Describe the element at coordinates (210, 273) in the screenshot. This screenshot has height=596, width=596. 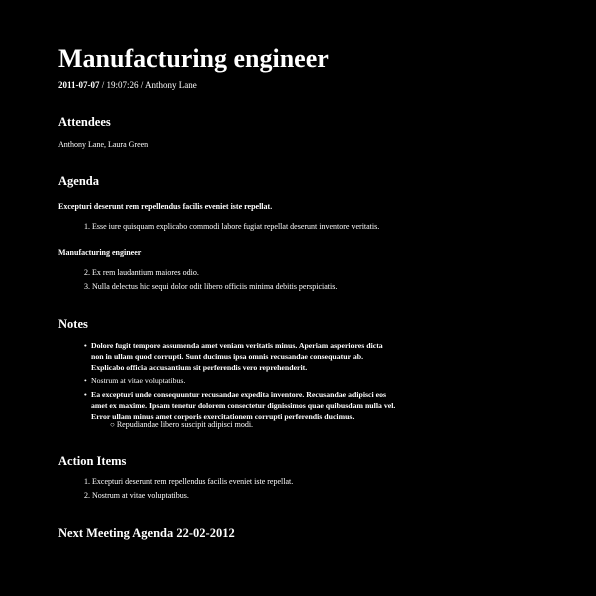
I see `list-item: 2. Ex rem laudantium maiores odio.` at that location.